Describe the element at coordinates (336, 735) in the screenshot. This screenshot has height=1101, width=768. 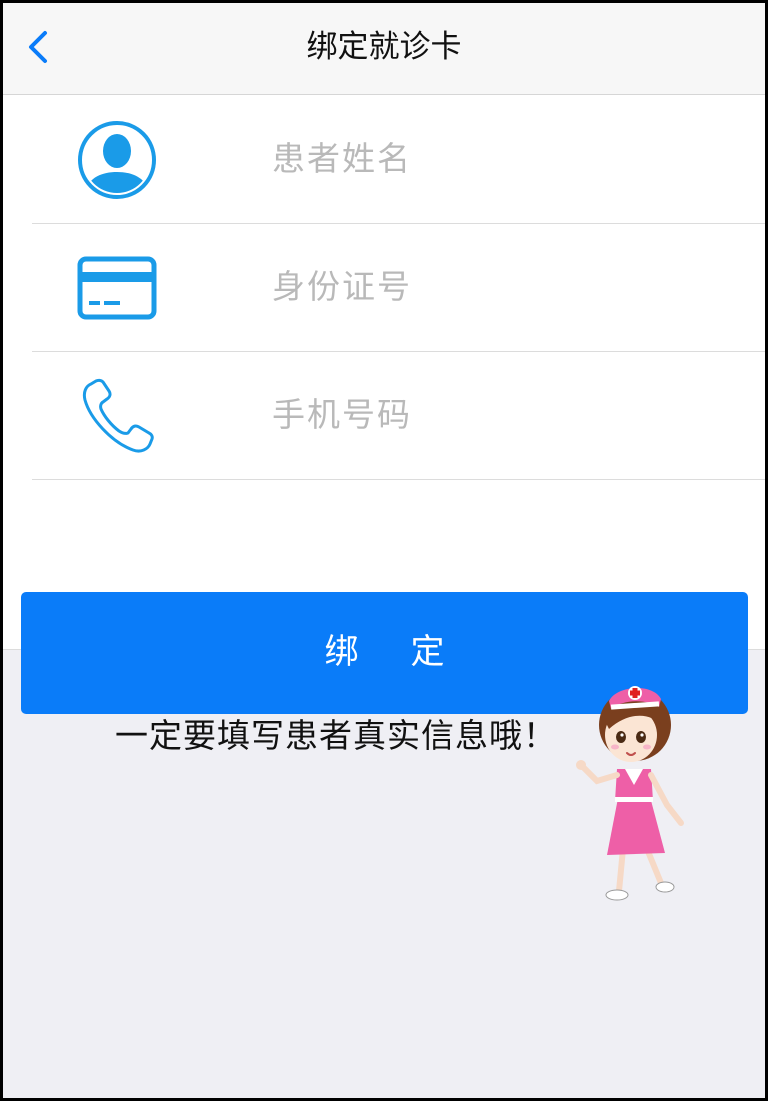
I see `notice-text: 一定要填写患者真实信息哦！` at that location.